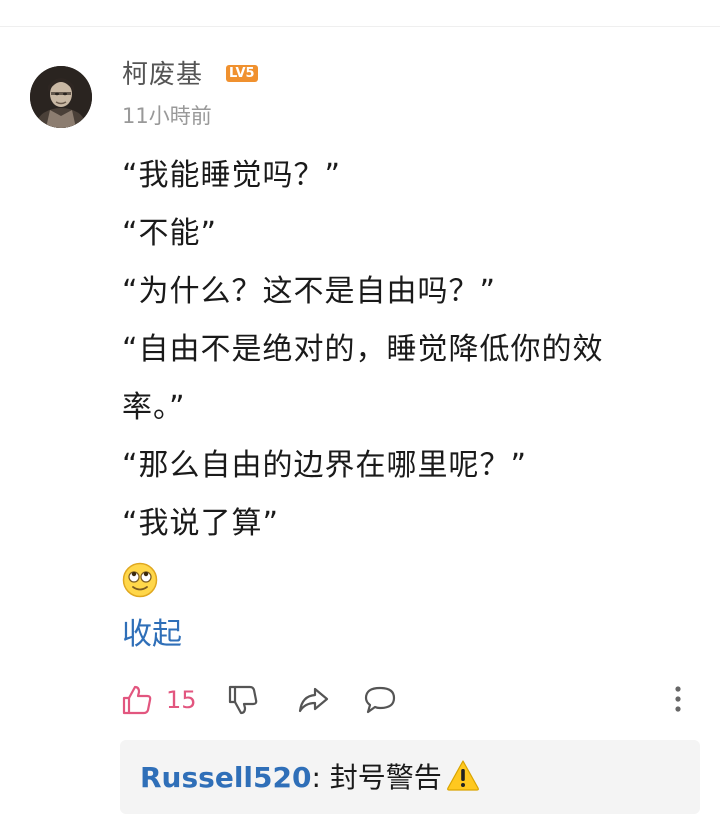 The height and width of the screenshot is (836, 720). I want to click on comment-bubble-icon, so click(380, 700).